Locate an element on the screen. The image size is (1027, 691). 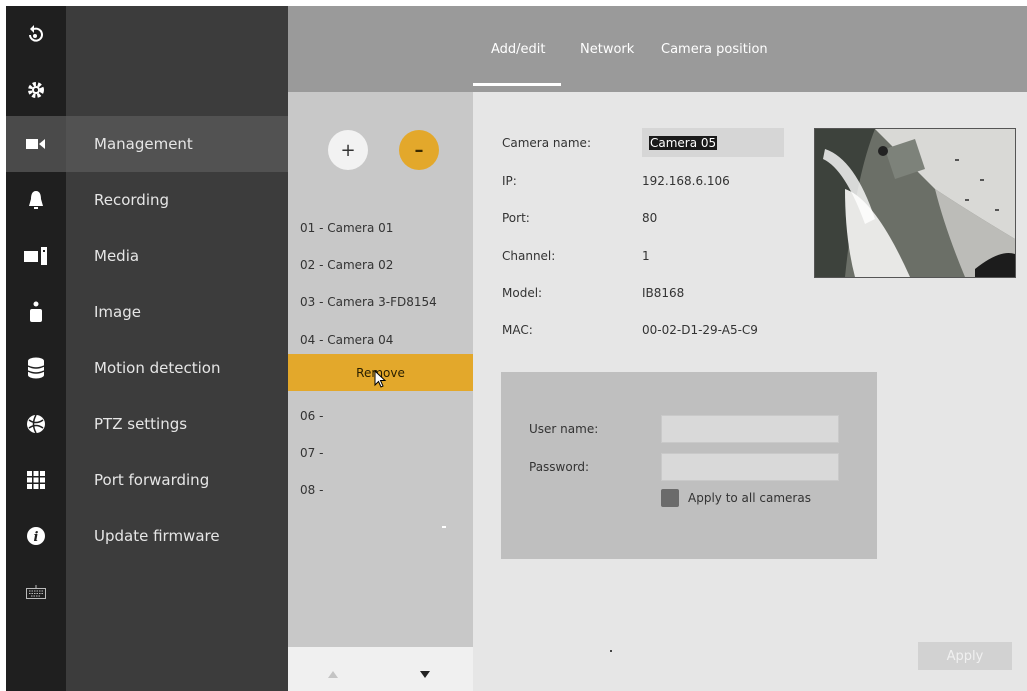
port-value: 80 is located at coordinates (650, 218).